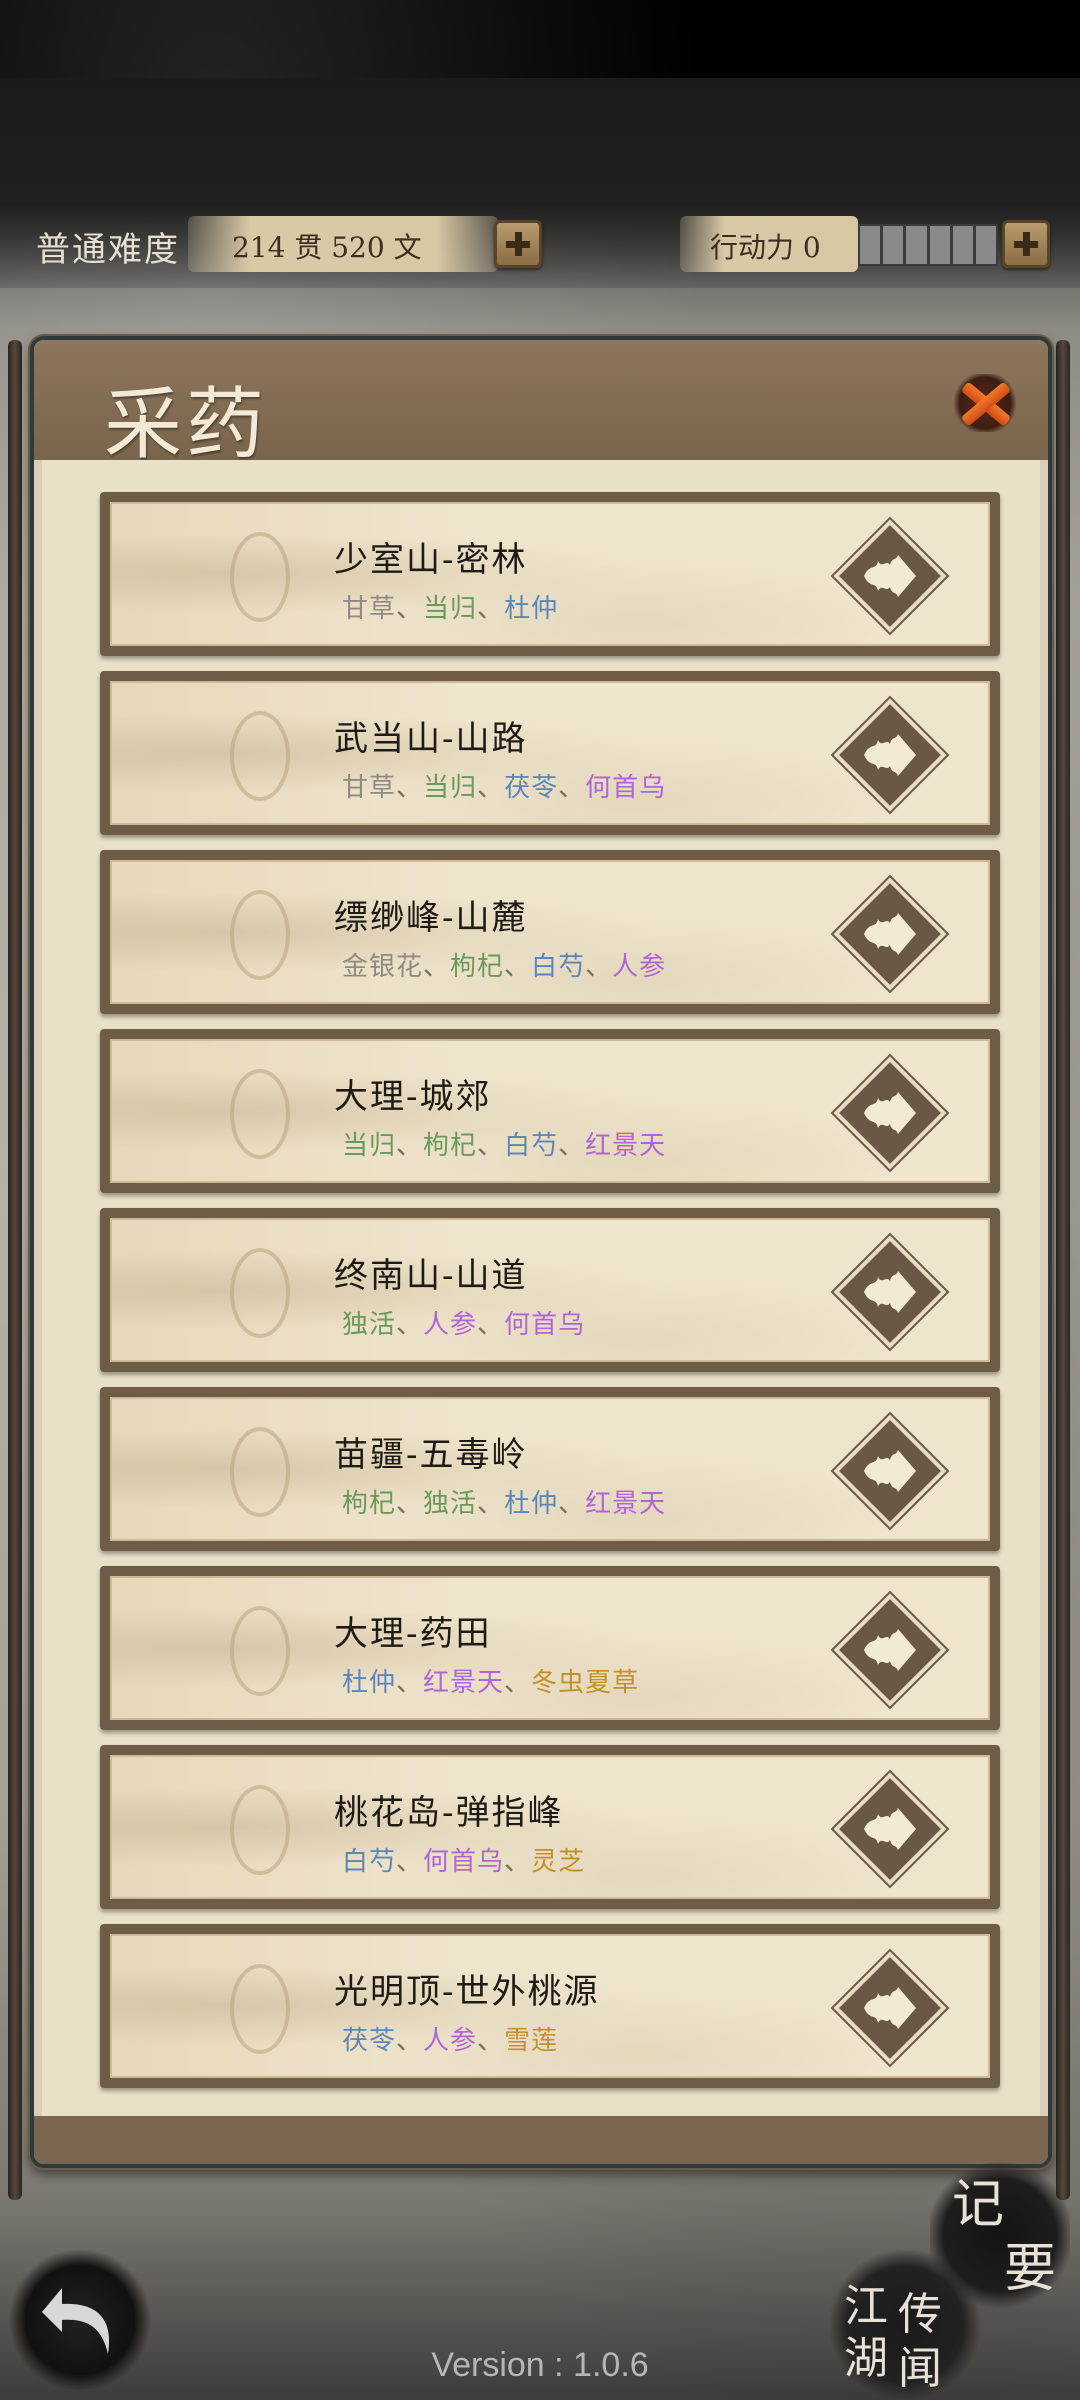  I want to click on close-icon, so click(985, 403).